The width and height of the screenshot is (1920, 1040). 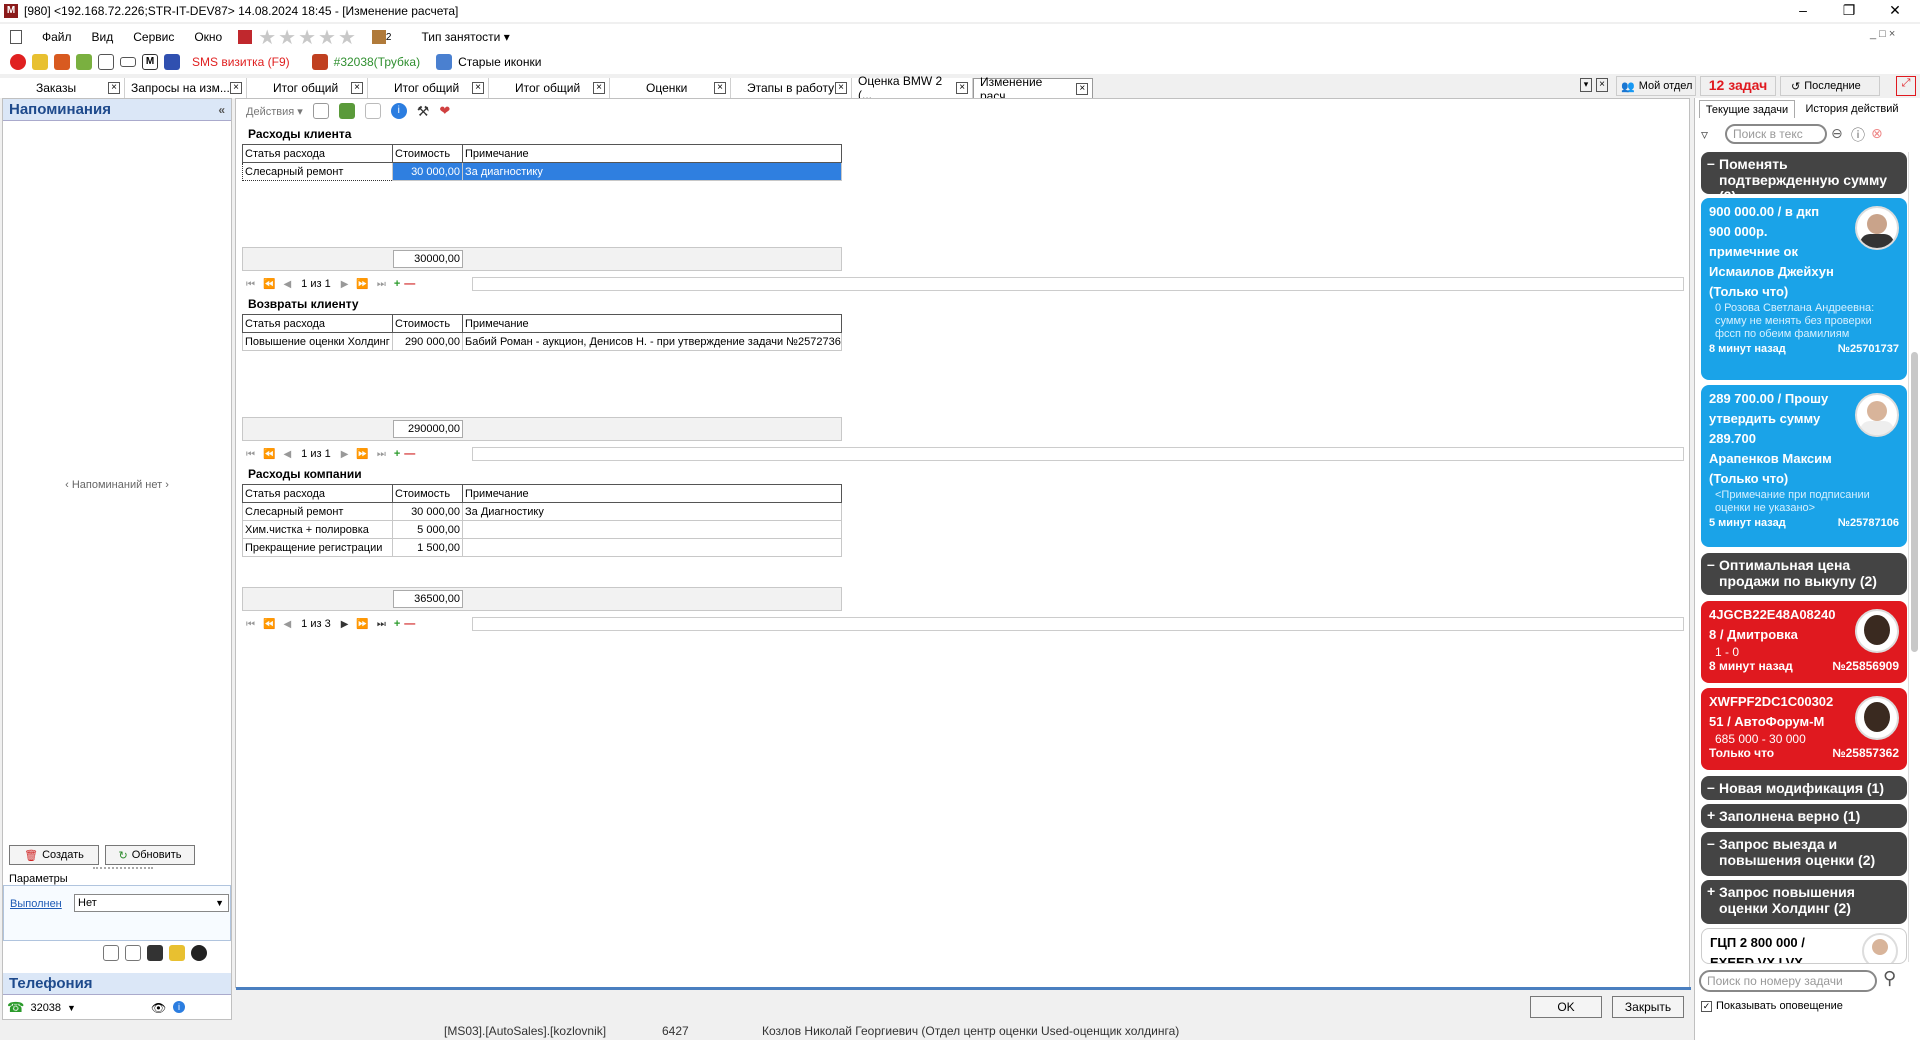 I want to click on menu-service: Сервис, so click(x=153, y=37).